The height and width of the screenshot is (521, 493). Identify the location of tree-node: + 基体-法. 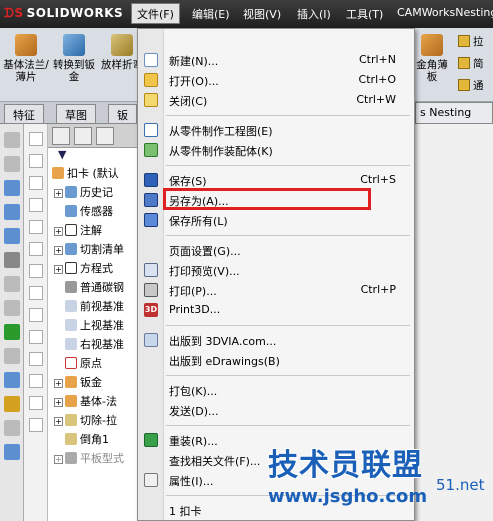
(92, 401).